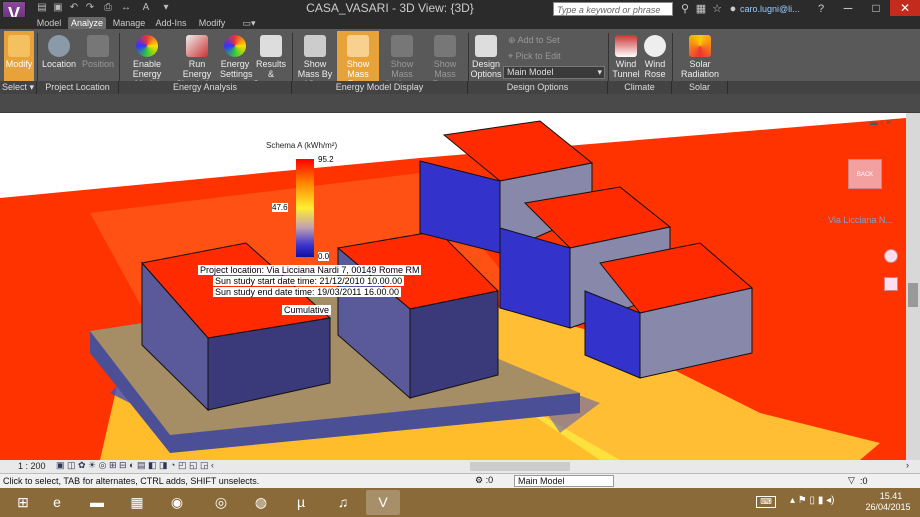 The height and width of the screenshot is (517, 920). What do you see at coordinates (343, 502) in the screenshot?
I see `spotify-icon: ♫` at bounding box center [343, 502].